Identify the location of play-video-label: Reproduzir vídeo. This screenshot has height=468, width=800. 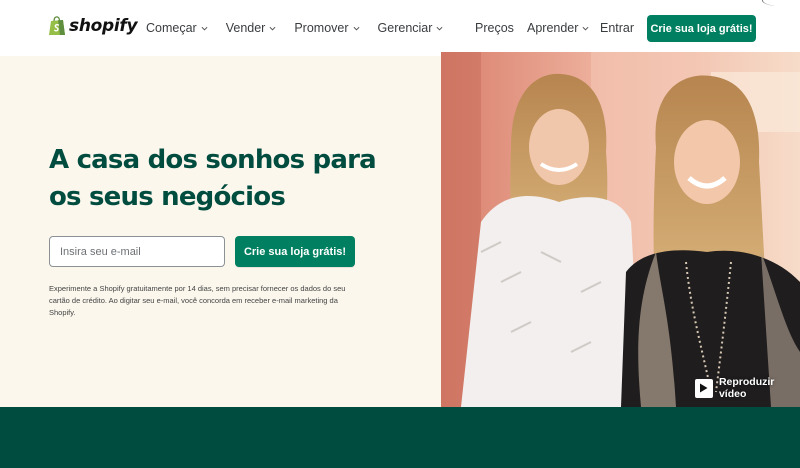
(746, 388).